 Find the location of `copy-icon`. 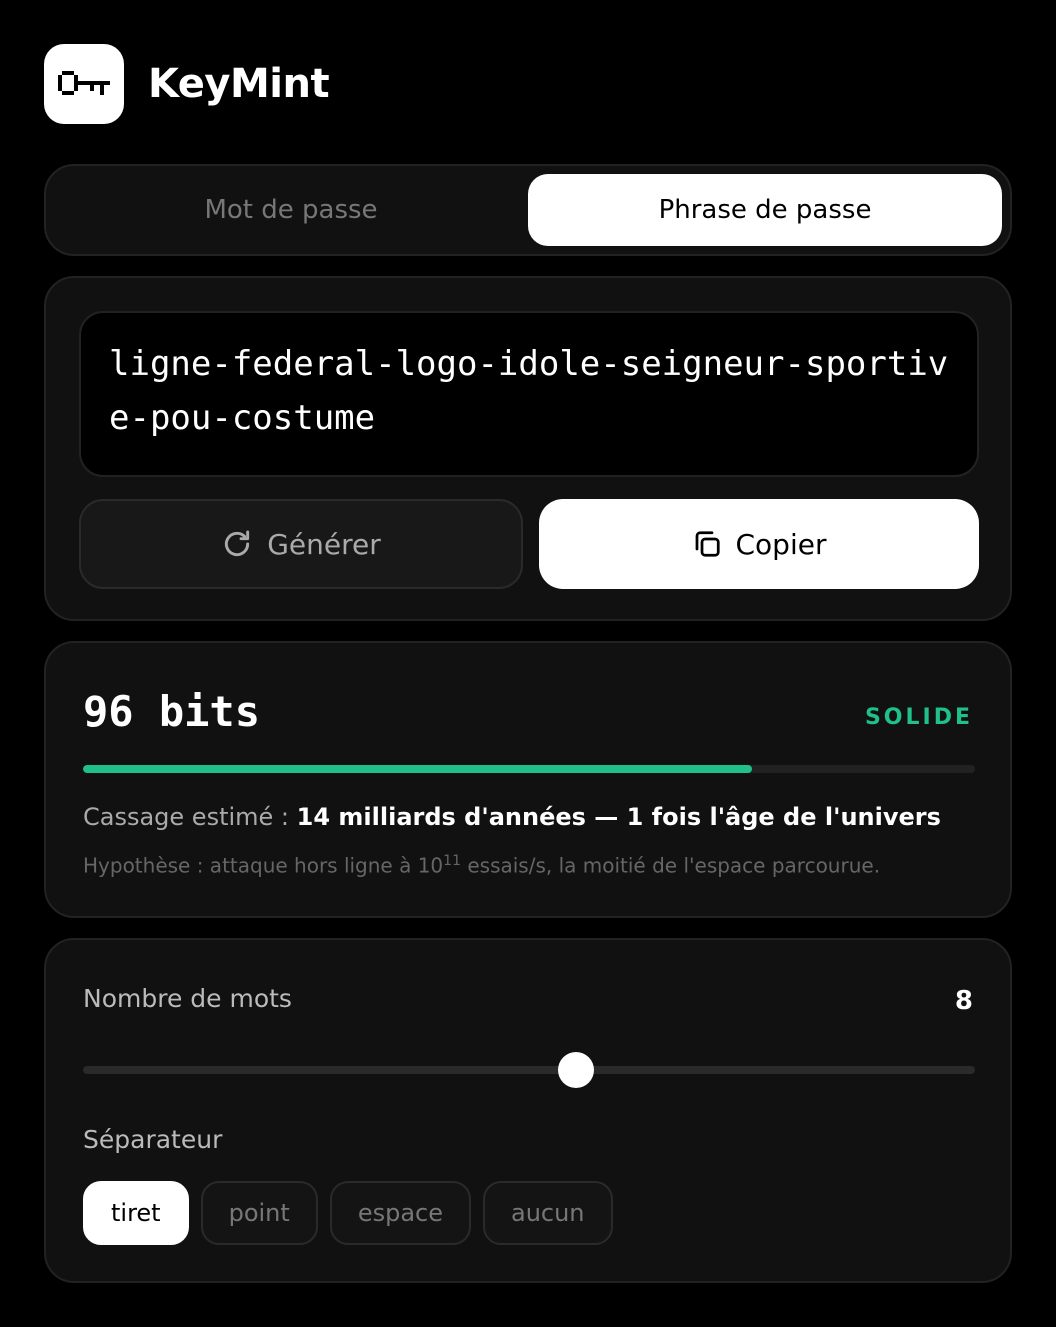

copy-icon is located at coordinates (707, 544).